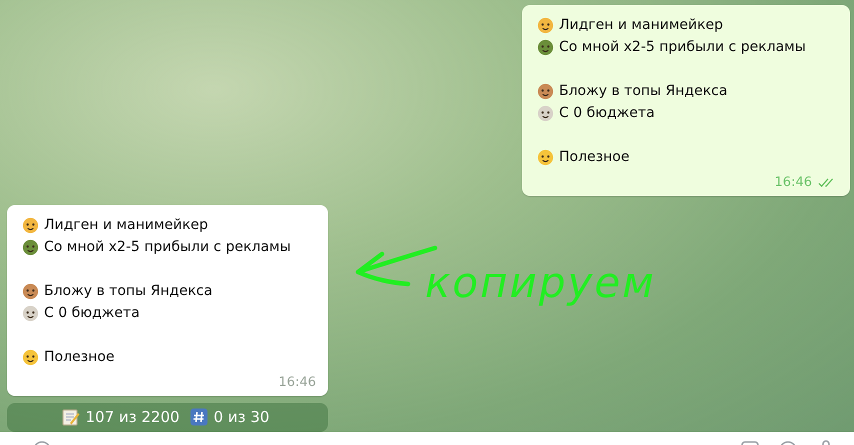 This screenshot has width=854, height=445. I want to click on memo-icon, so click(71, 417).